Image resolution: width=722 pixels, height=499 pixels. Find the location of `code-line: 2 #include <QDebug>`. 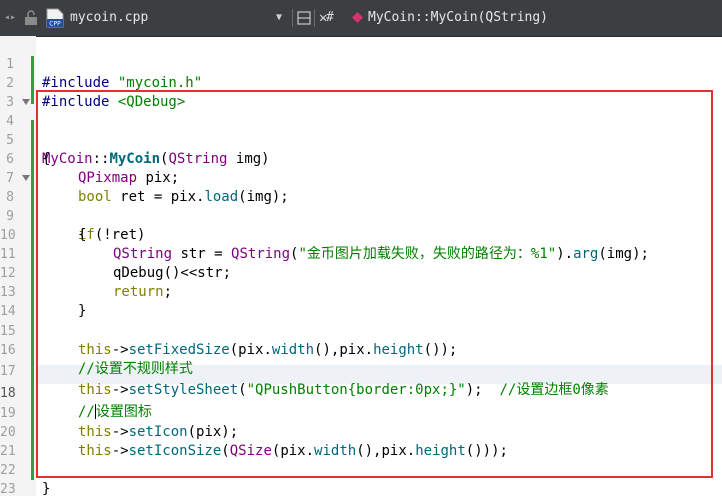

code-line: 2 #include <QDebug> is located at coordinates (361, 82).